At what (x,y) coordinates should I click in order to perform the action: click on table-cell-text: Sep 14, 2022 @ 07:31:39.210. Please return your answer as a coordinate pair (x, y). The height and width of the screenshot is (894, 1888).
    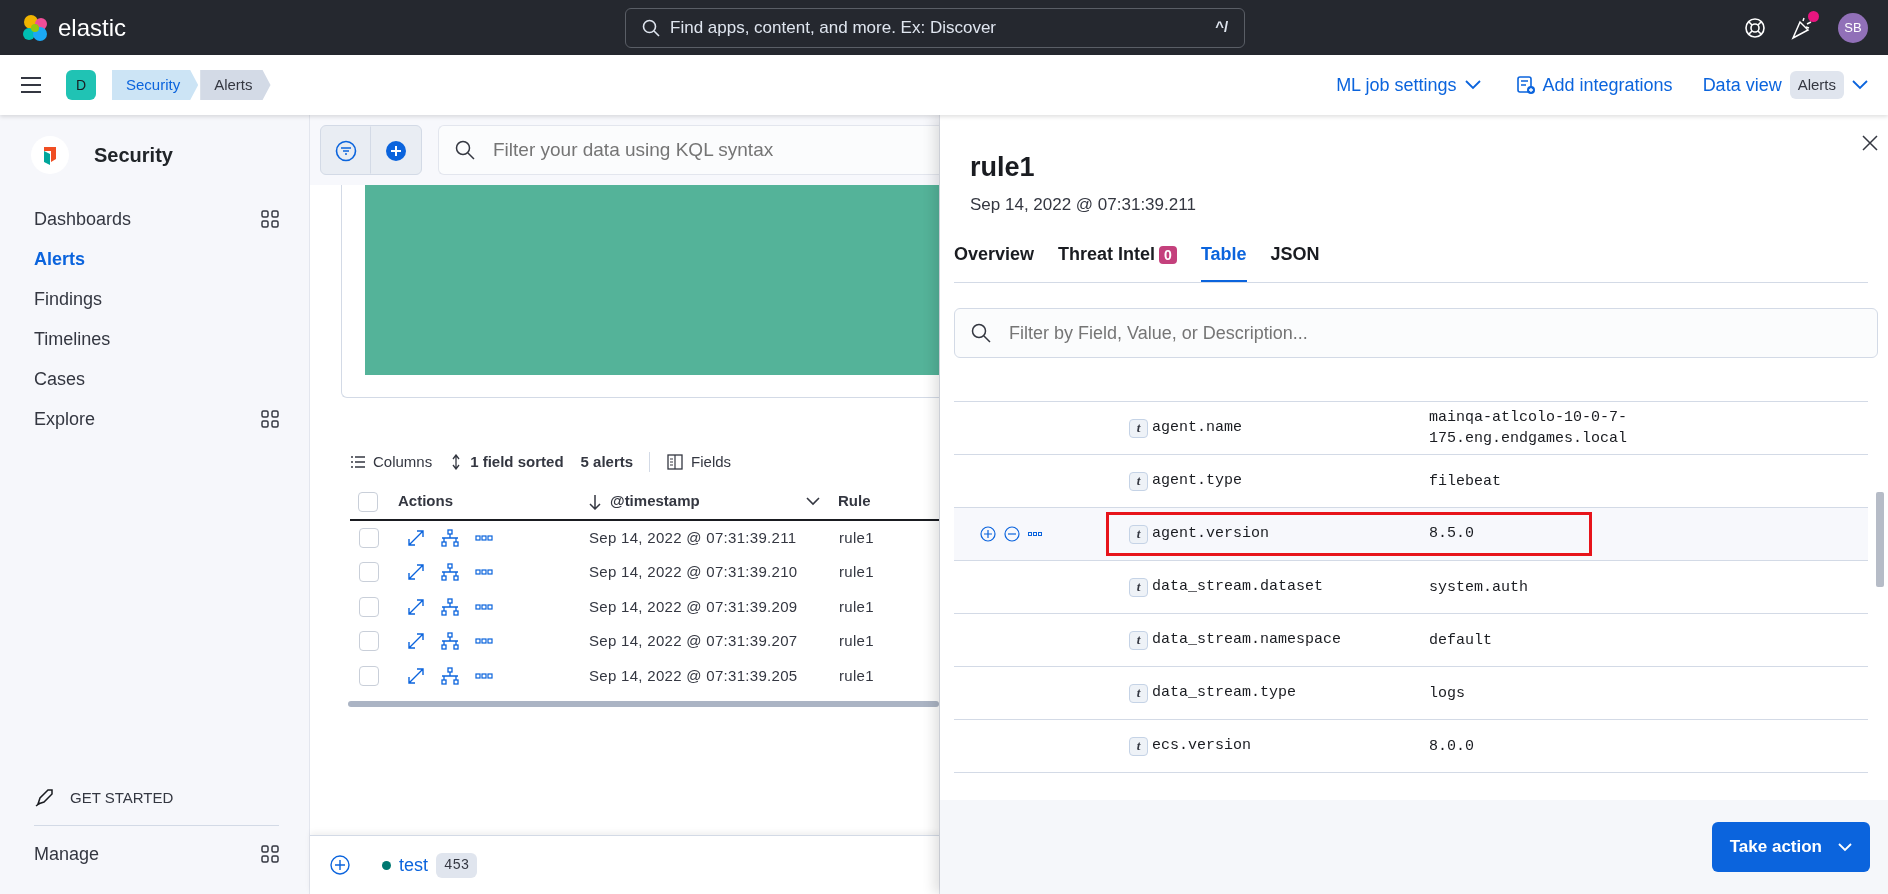
    Looking at the image, I should click on (694, 572).